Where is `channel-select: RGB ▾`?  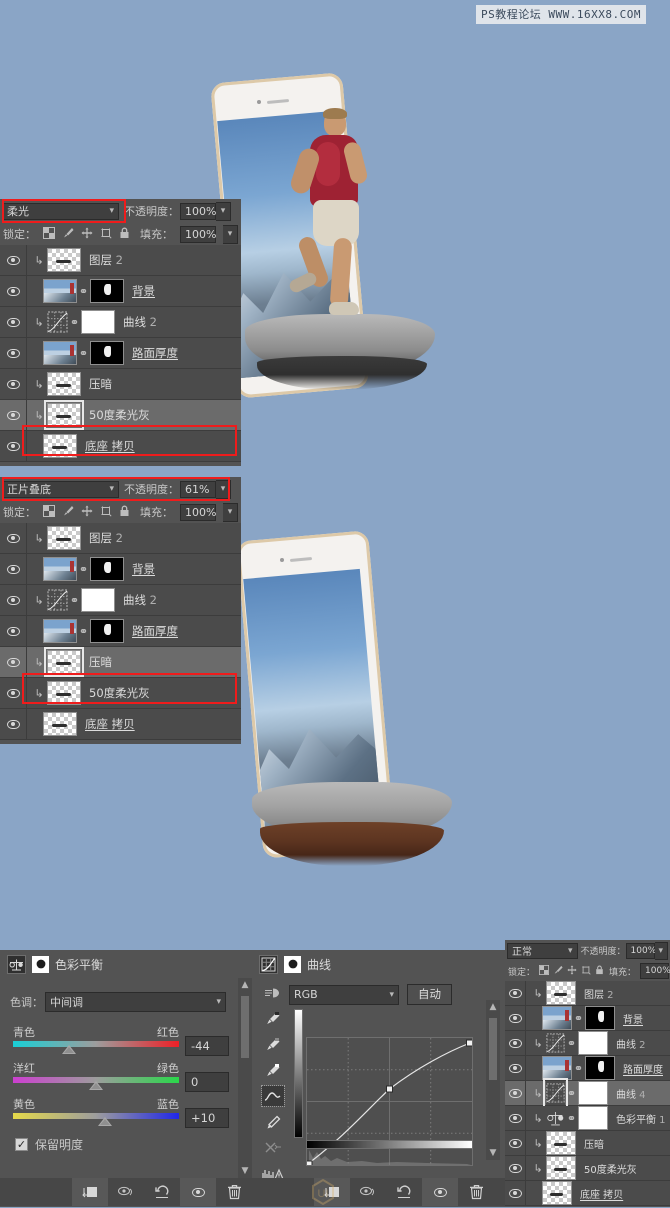
channel-select: RGB ▾ is located at coordinates (344, 994).